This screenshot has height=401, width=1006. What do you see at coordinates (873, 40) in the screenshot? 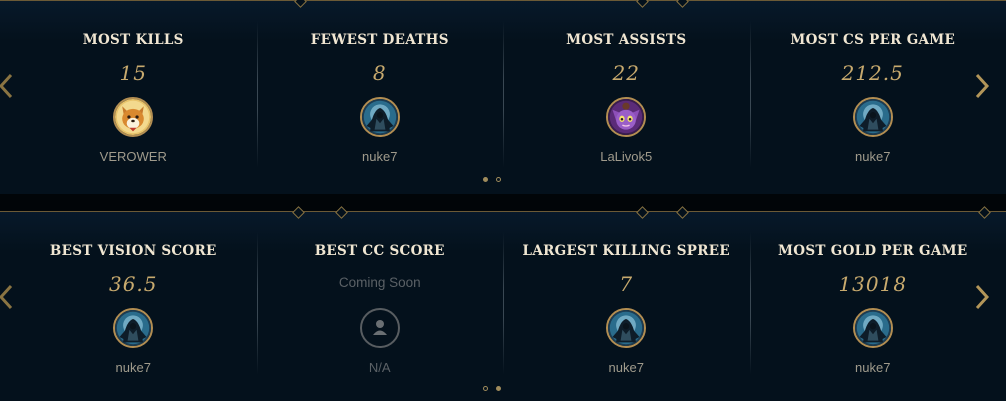
I see `stat-label: MOST CS PER GAME` at bounding box center [873, 40].